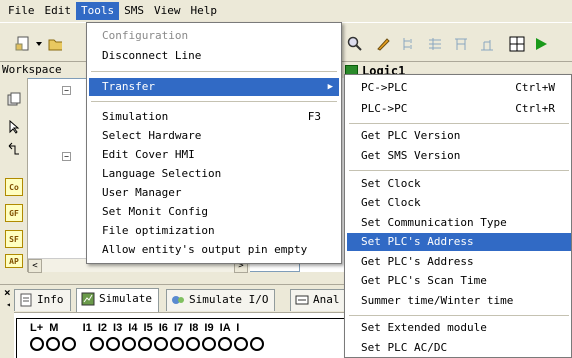 The width and height of the screenshot is (572, 358). Describe the element at coordinates (55, 44) in the screenshot. I see `open-folder-icon` at that location.